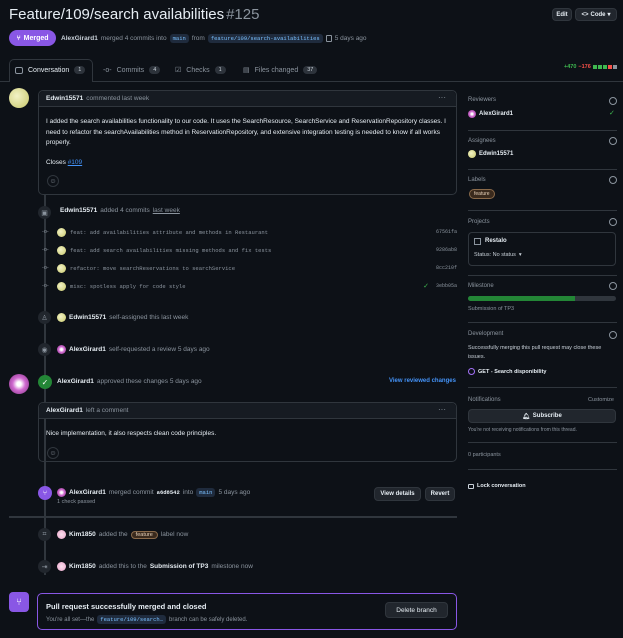  Describe the element at coordinates (426, 286) in the screenshot. I see `check-icon: ✓` at that location.